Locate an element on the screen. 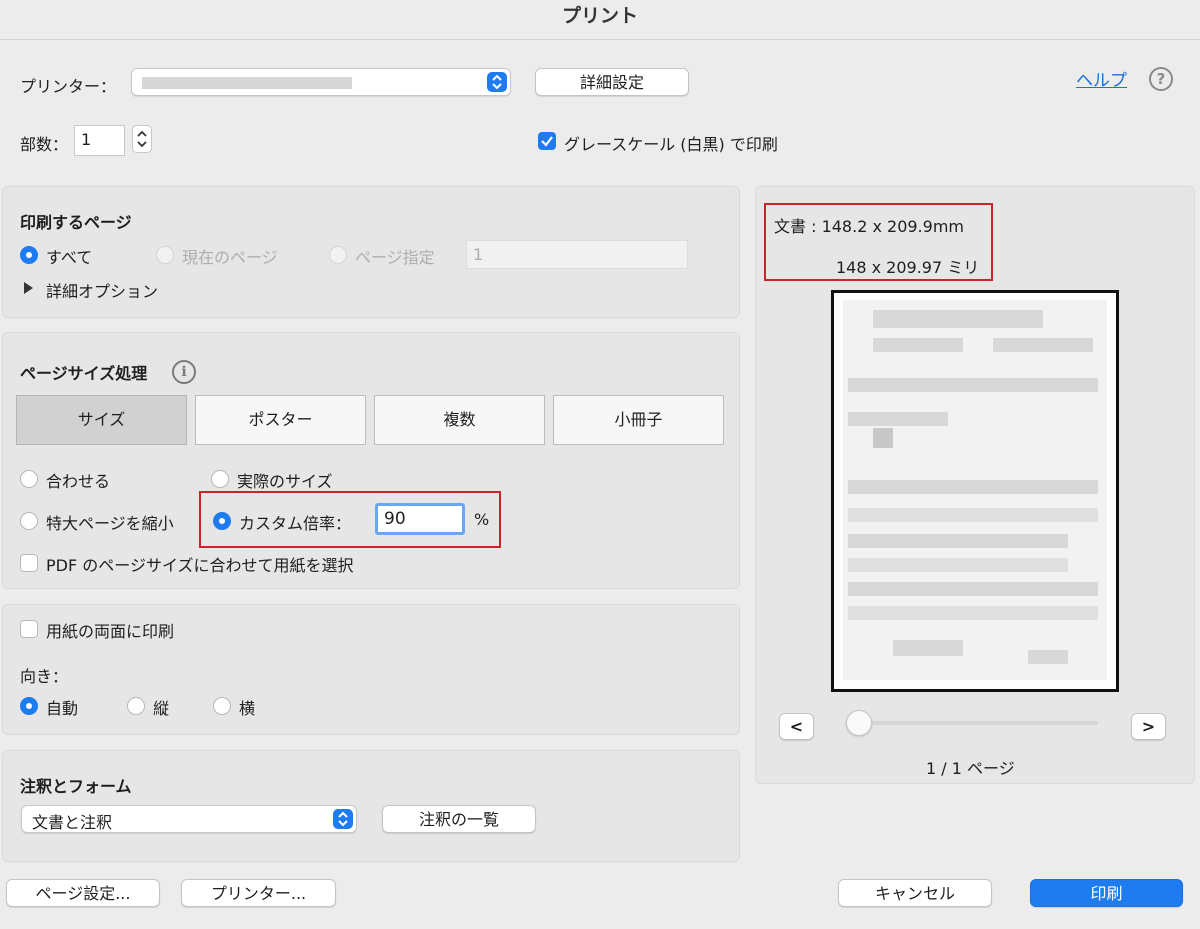 The height and width of the screenshot is (929, 1200). percent-label: % is located at coordinates (482, 519).